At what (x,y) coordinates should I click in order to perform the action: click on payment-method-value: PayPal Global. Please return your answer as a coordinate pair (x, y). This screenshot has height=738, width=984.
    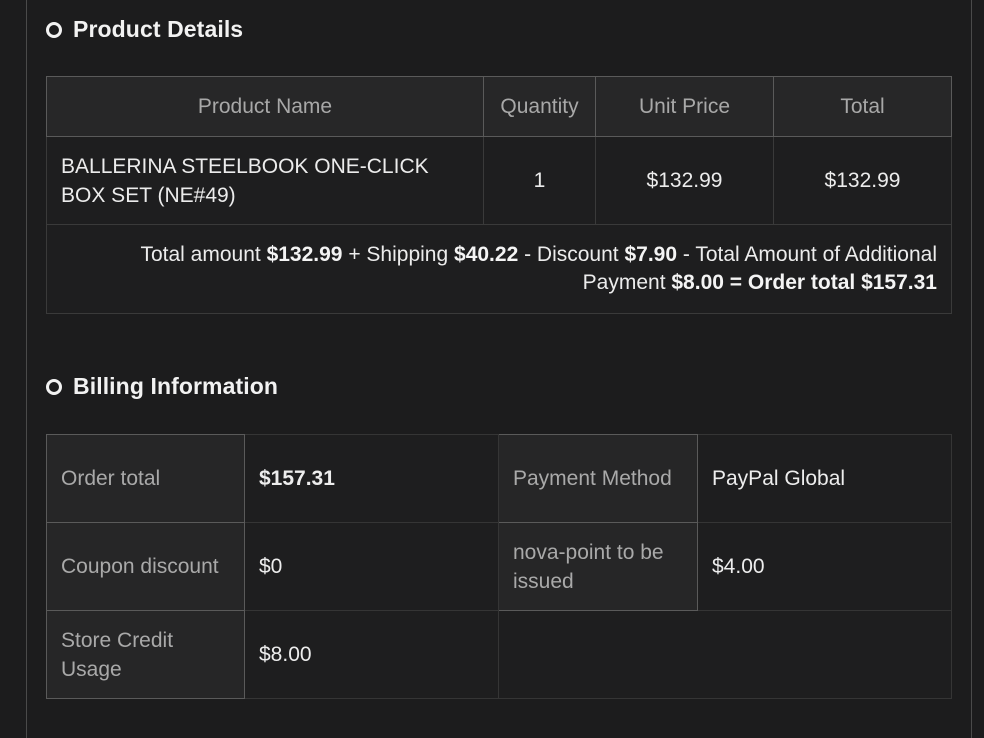
    Looking at the image, I should click on (824, 478).